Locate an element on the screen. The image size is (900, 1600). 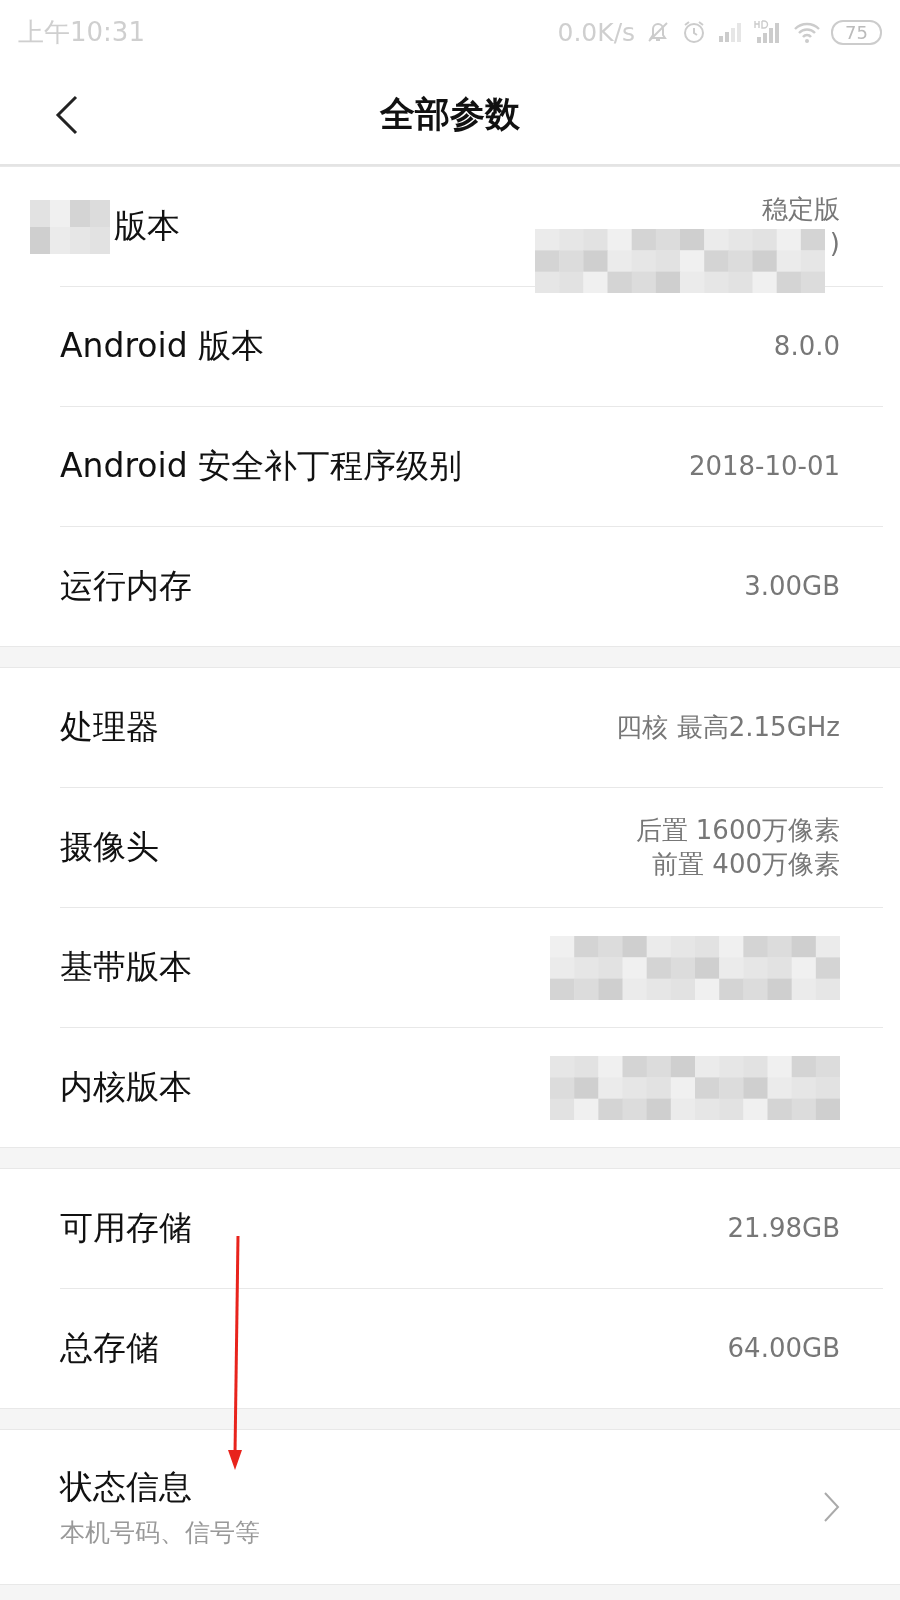
param-value: 3.00GB is located at coordinates (792, 586).